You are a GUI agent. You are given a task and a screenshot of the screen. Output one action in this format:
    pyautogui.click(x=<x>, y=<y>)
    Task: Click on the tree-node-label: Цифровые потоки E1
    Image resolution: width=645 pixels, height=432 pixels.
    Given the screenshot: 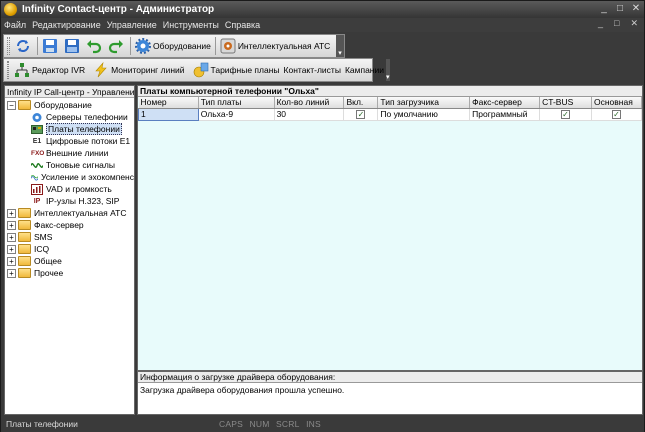 What is the action you would take?
    pyautogui.click(x=88, y=141)
    